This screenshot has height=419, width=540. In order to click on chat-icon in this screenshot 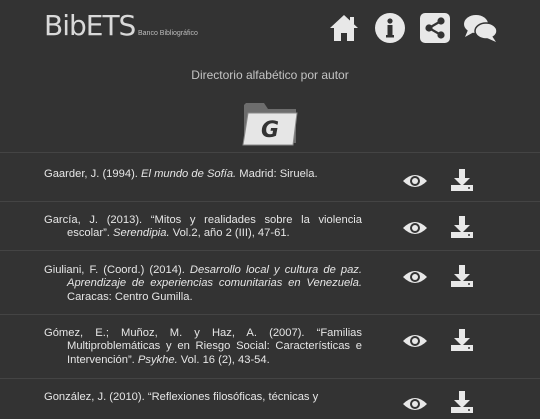, I will do `click(481, 28)`.